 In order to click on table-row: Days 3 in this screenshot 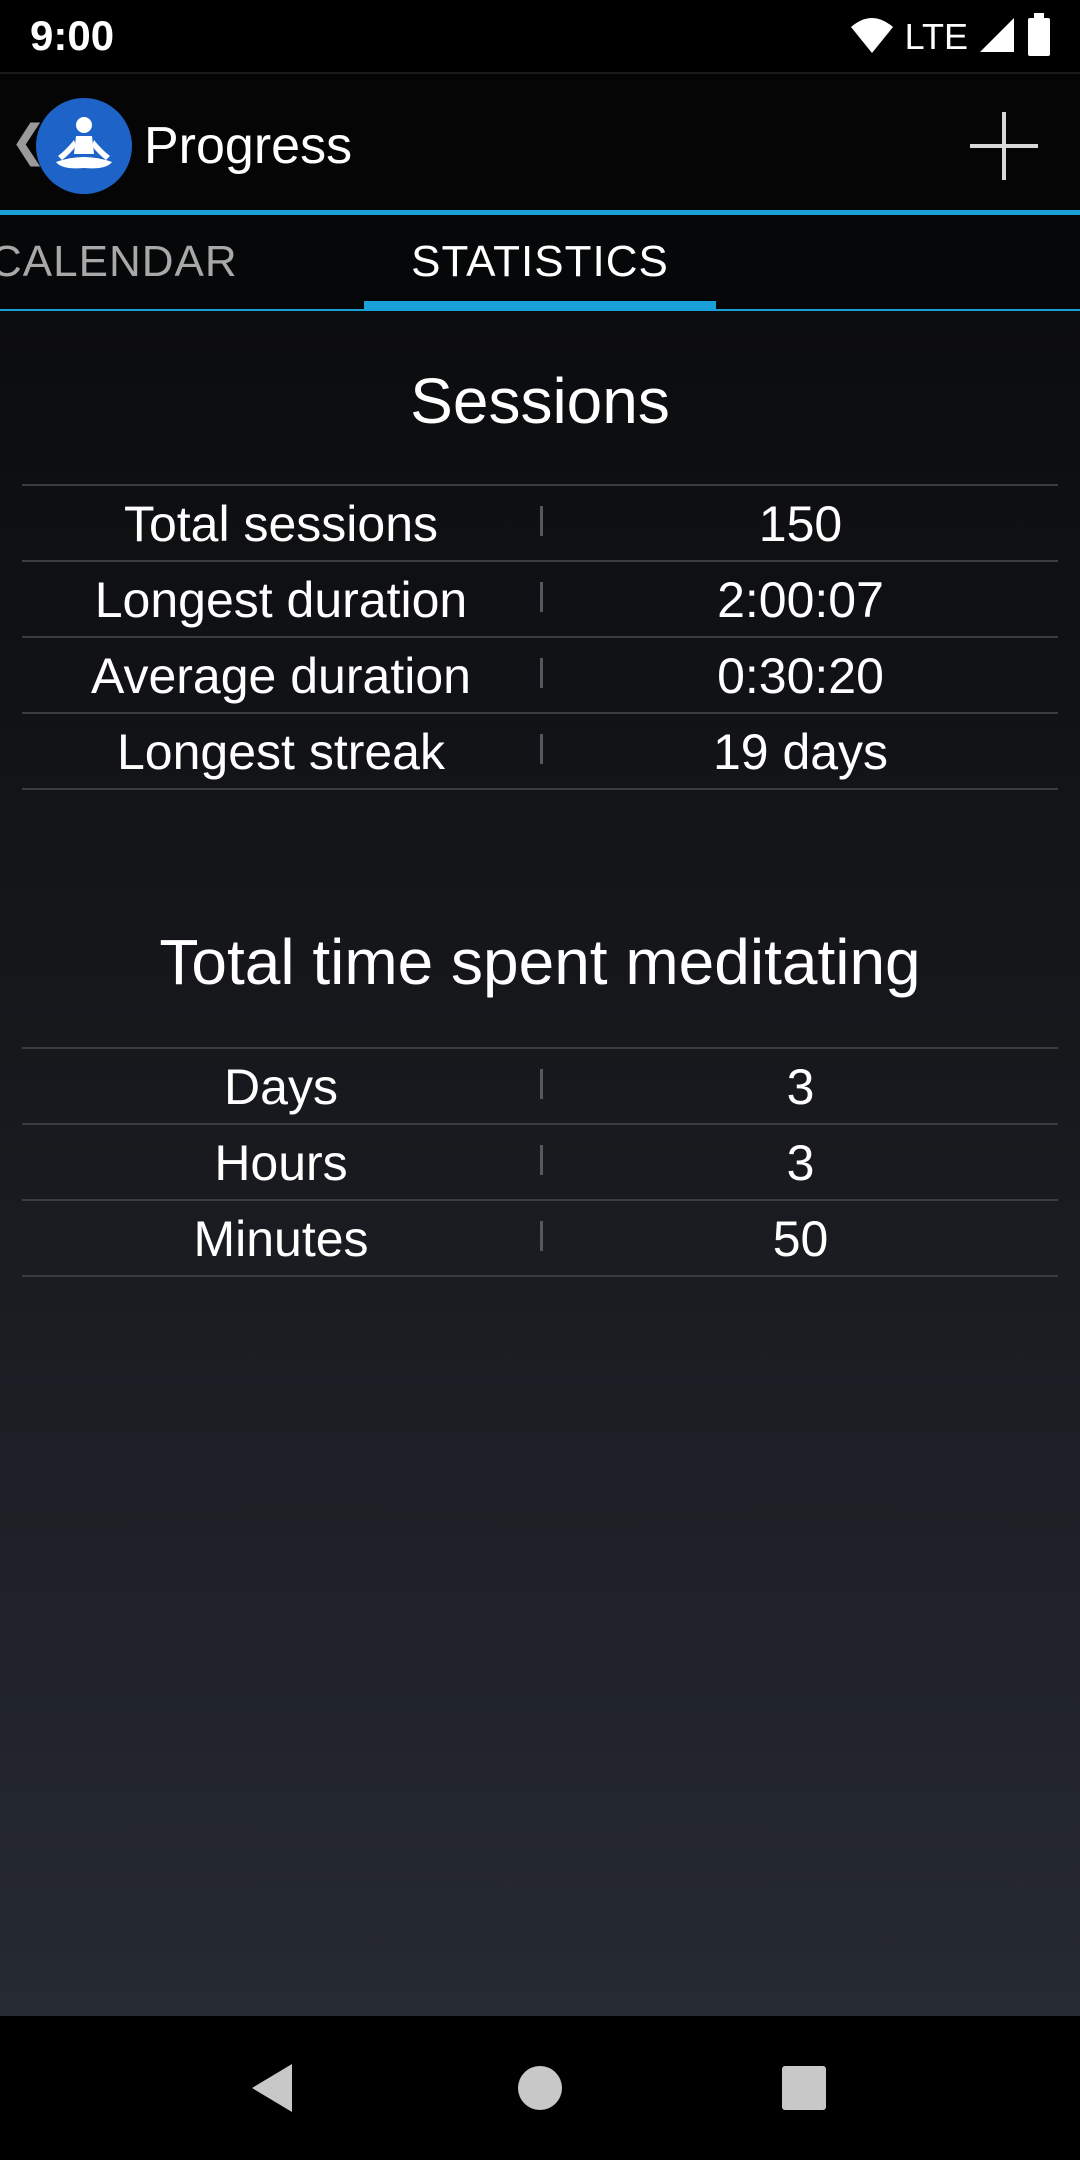, I will do `click(540, 1087)`.